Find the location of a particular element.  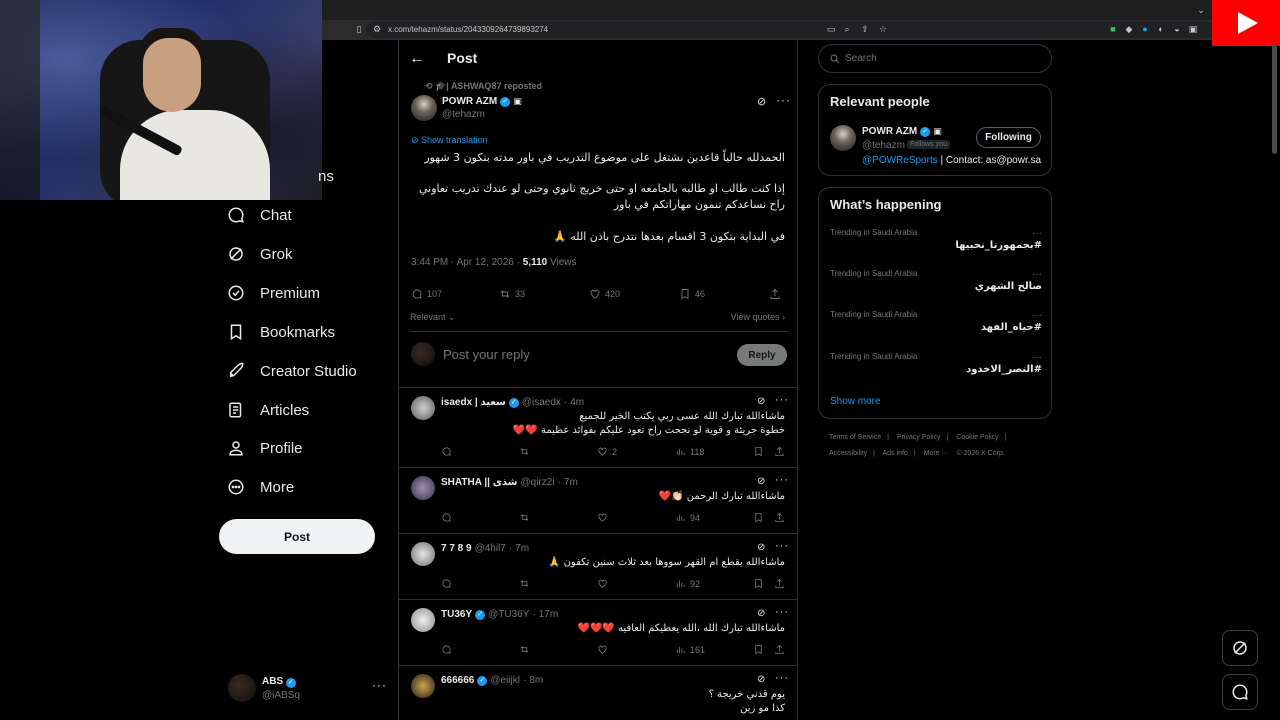

nav-item-partial-label: ns is located at coordinates (326, 176).